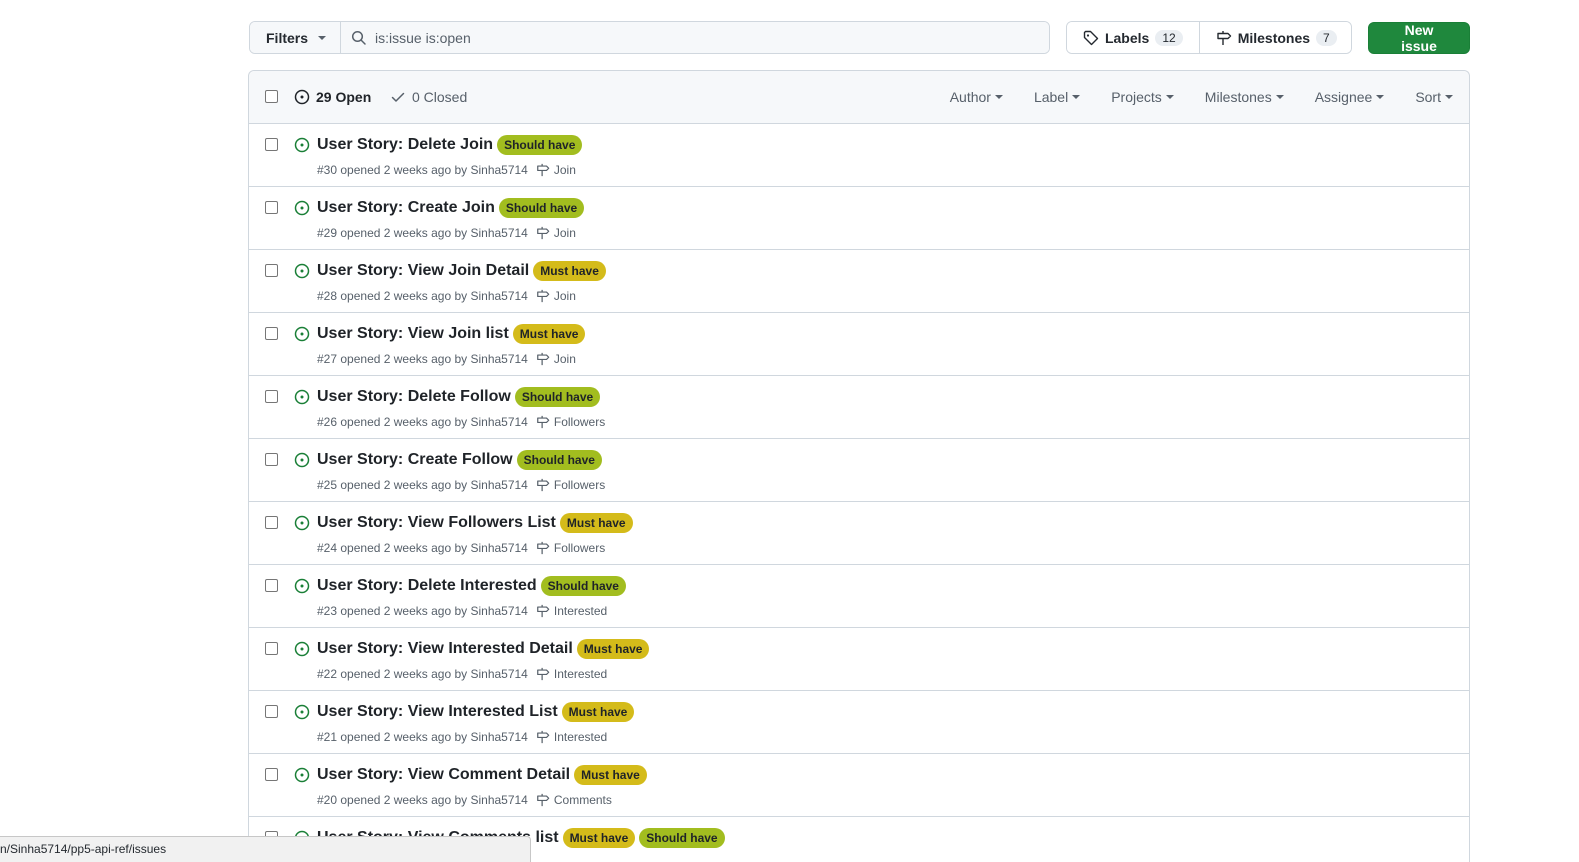 This screenshot has height=862, width=1579. Describe the element at coordinates (1091, 37) in the screenshot. I see `tag-icon` at that location.